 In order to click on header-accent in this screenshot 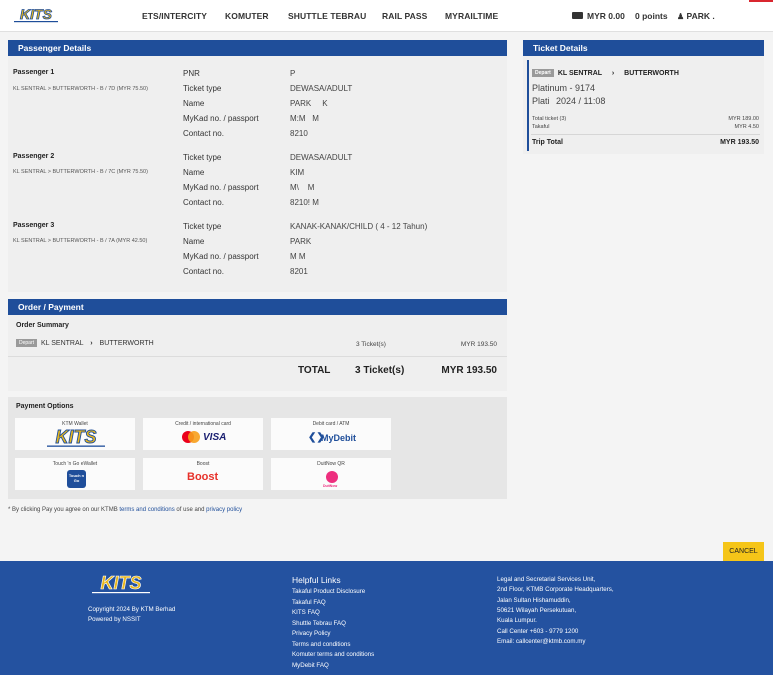, I will do `click(761, 1)`.